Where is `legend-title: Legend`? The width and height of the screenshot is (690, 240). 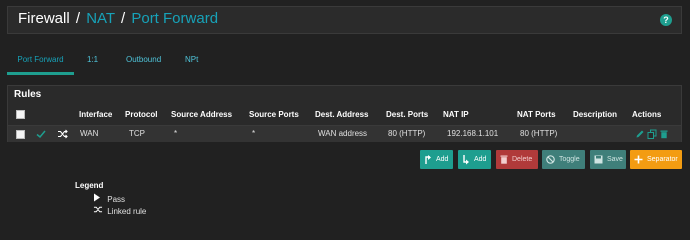 legend-title: Legend is located at coordinates (89, 185).